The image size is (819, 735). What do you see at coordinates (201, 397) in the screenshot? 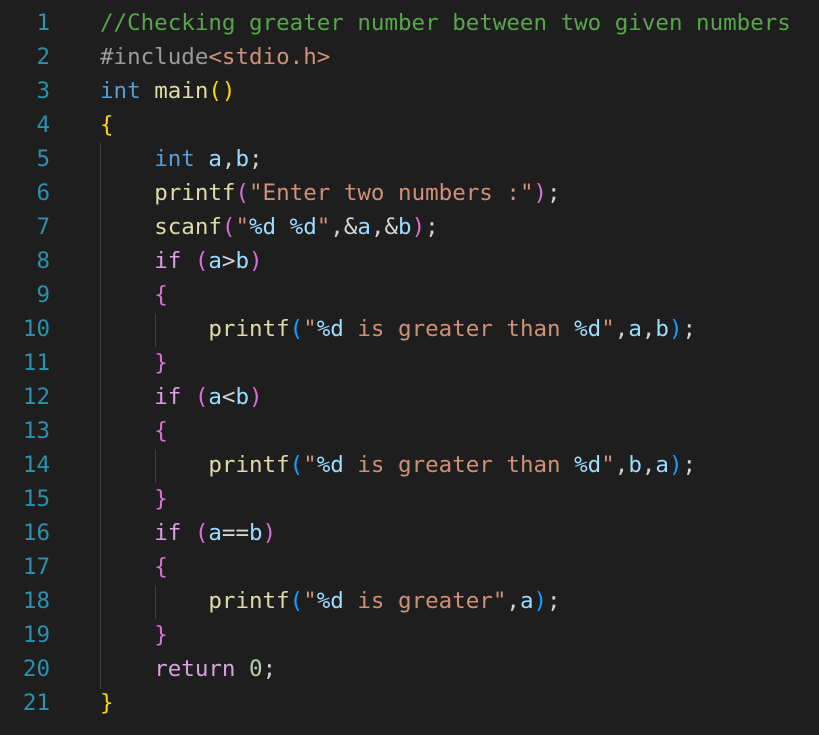
I see `code-token: (` at bounding box center [201, 397].